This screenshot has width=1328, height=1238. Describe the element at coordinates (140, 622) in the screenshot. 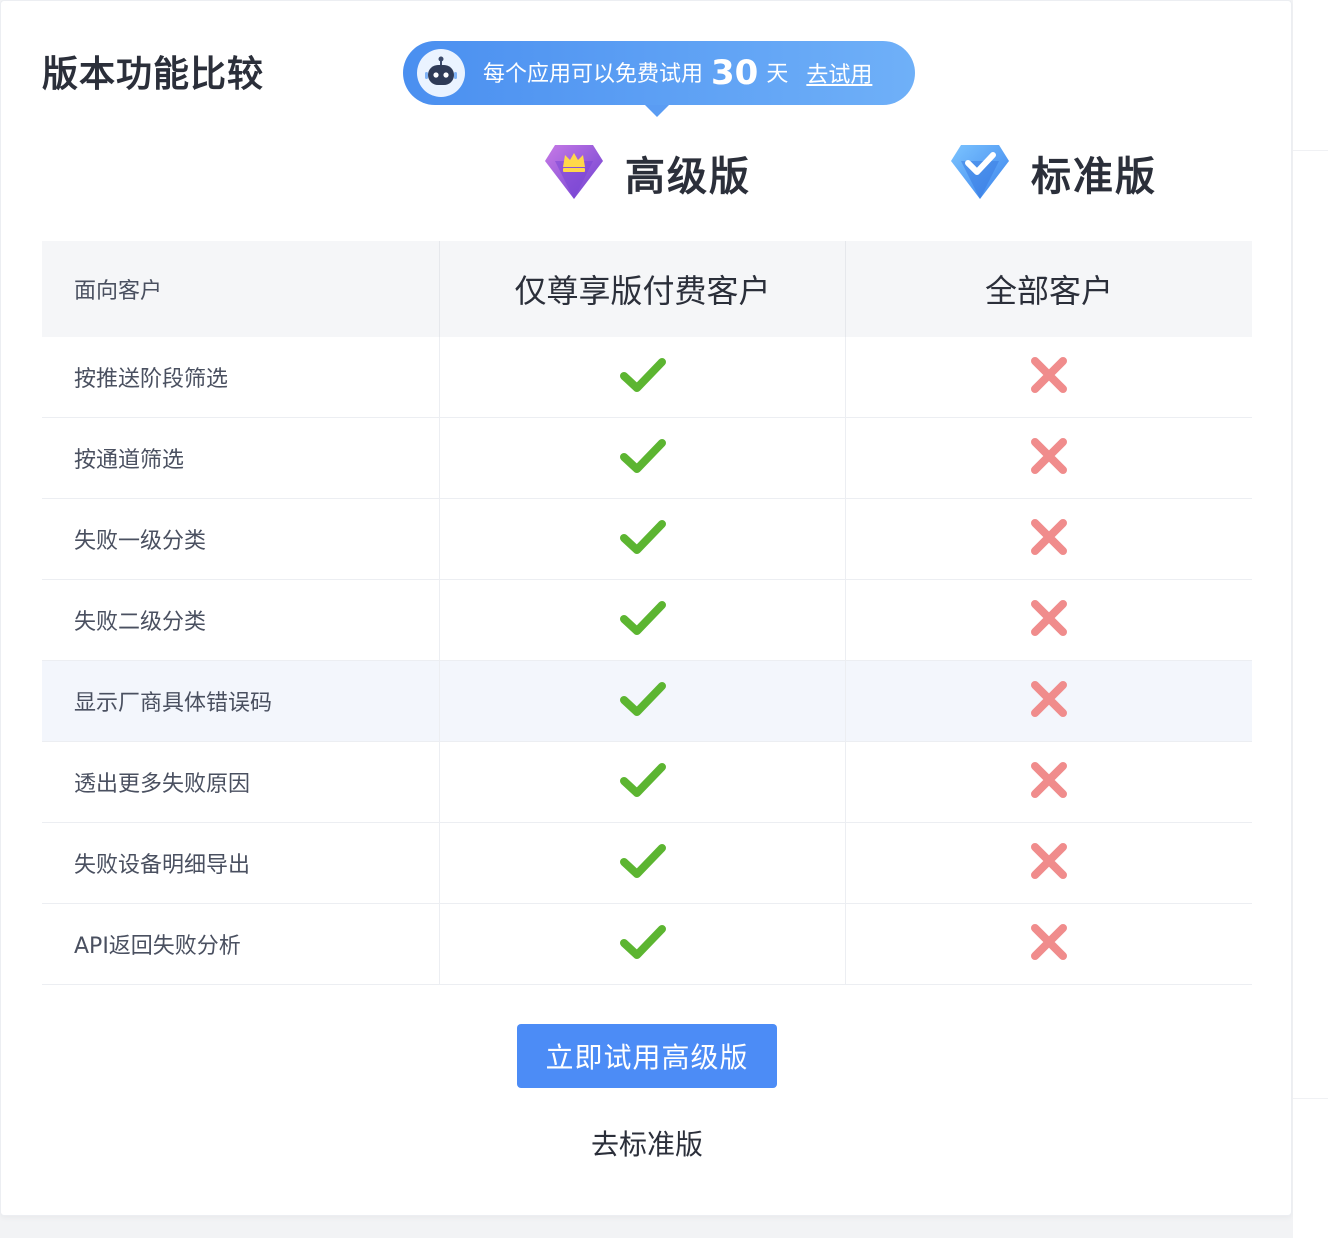

I see `feature-name: 失败二级分类` at that location.